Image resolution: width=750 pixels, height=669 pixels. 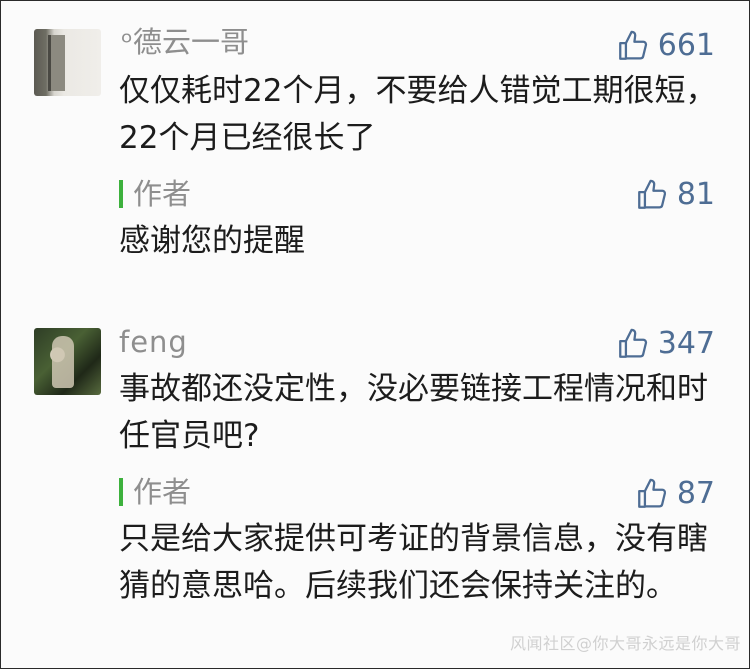 I want to click on like-button: 347, so click(x=665, y=344).